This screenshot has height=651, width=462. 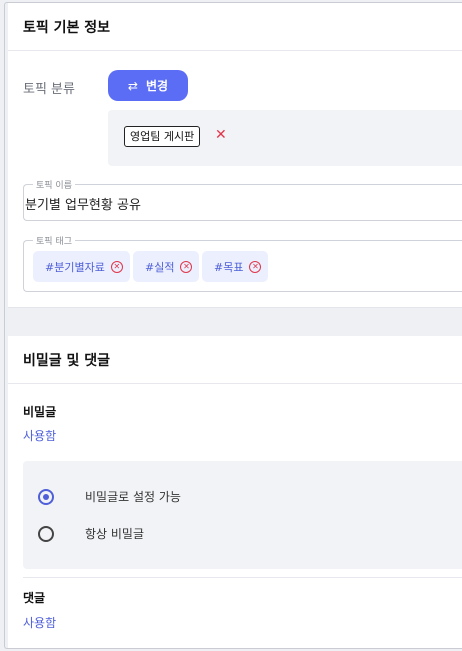 What do you see at coordinates (162, 136) in the screenshot?
I see `selected-board-chip: 영업팀 게시판` at bounding box center [162, 136].